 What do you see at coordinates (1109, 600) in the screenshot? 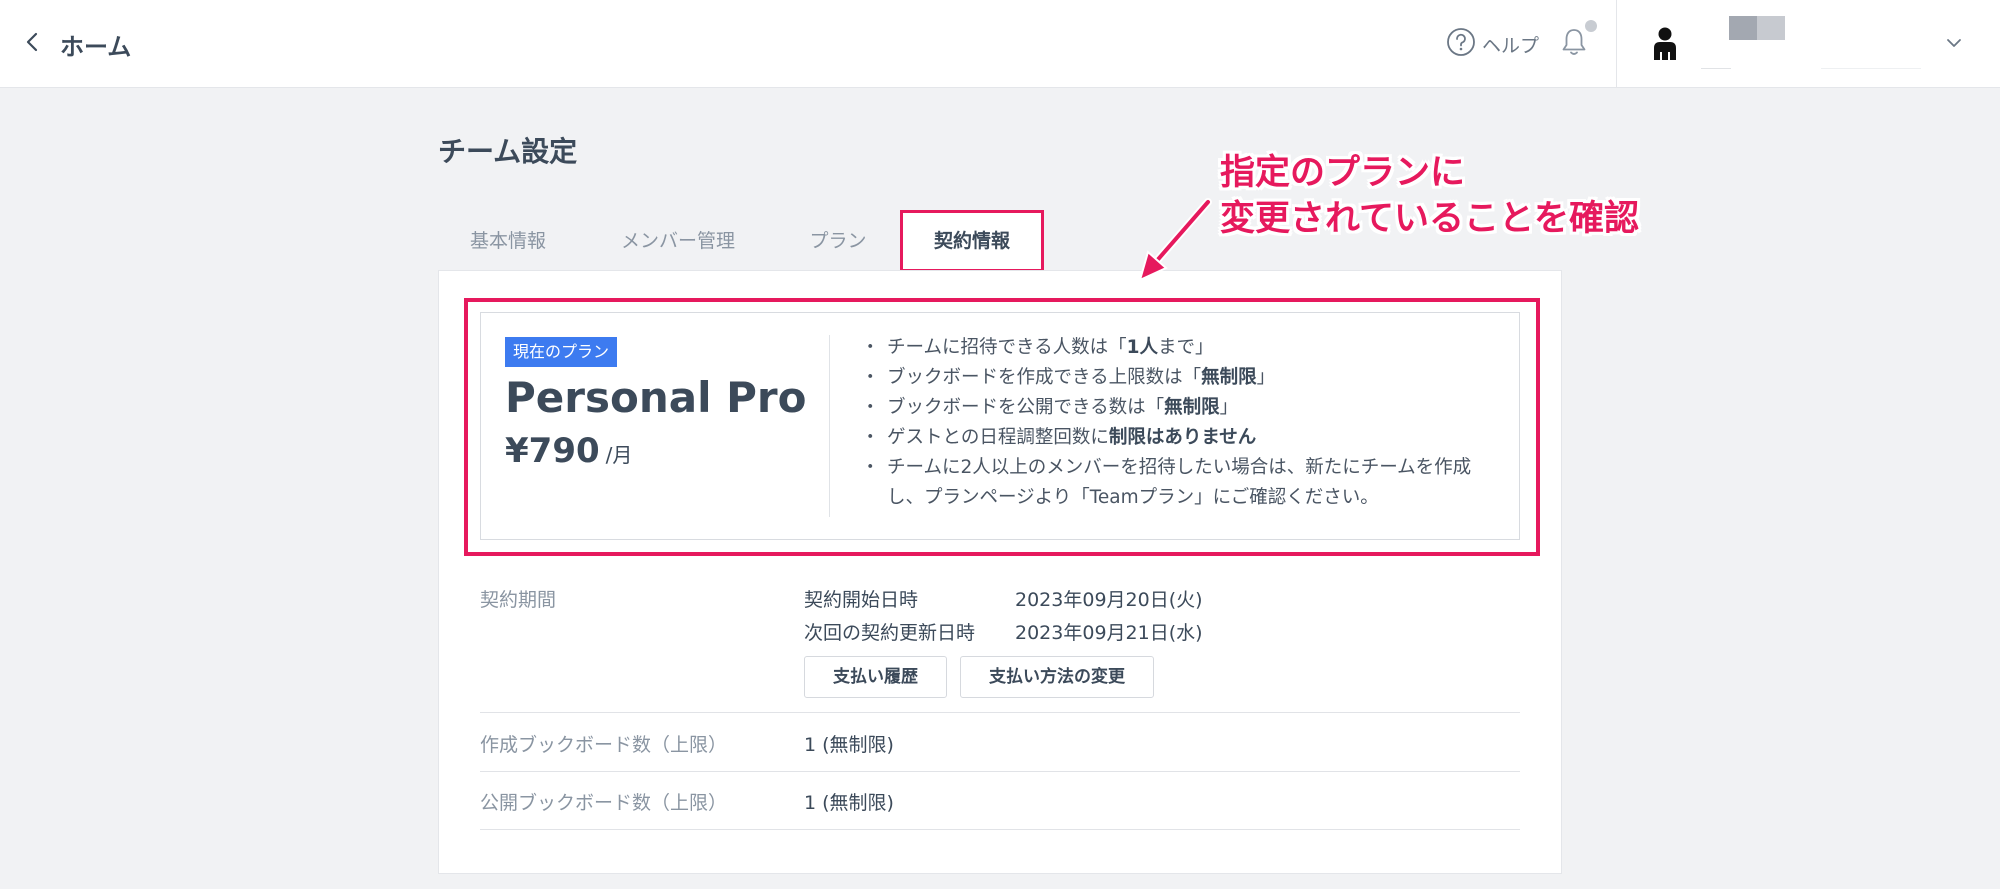
I see `start-date-value: 2023年09月20日(火)` at bounding box center [1109, 600].